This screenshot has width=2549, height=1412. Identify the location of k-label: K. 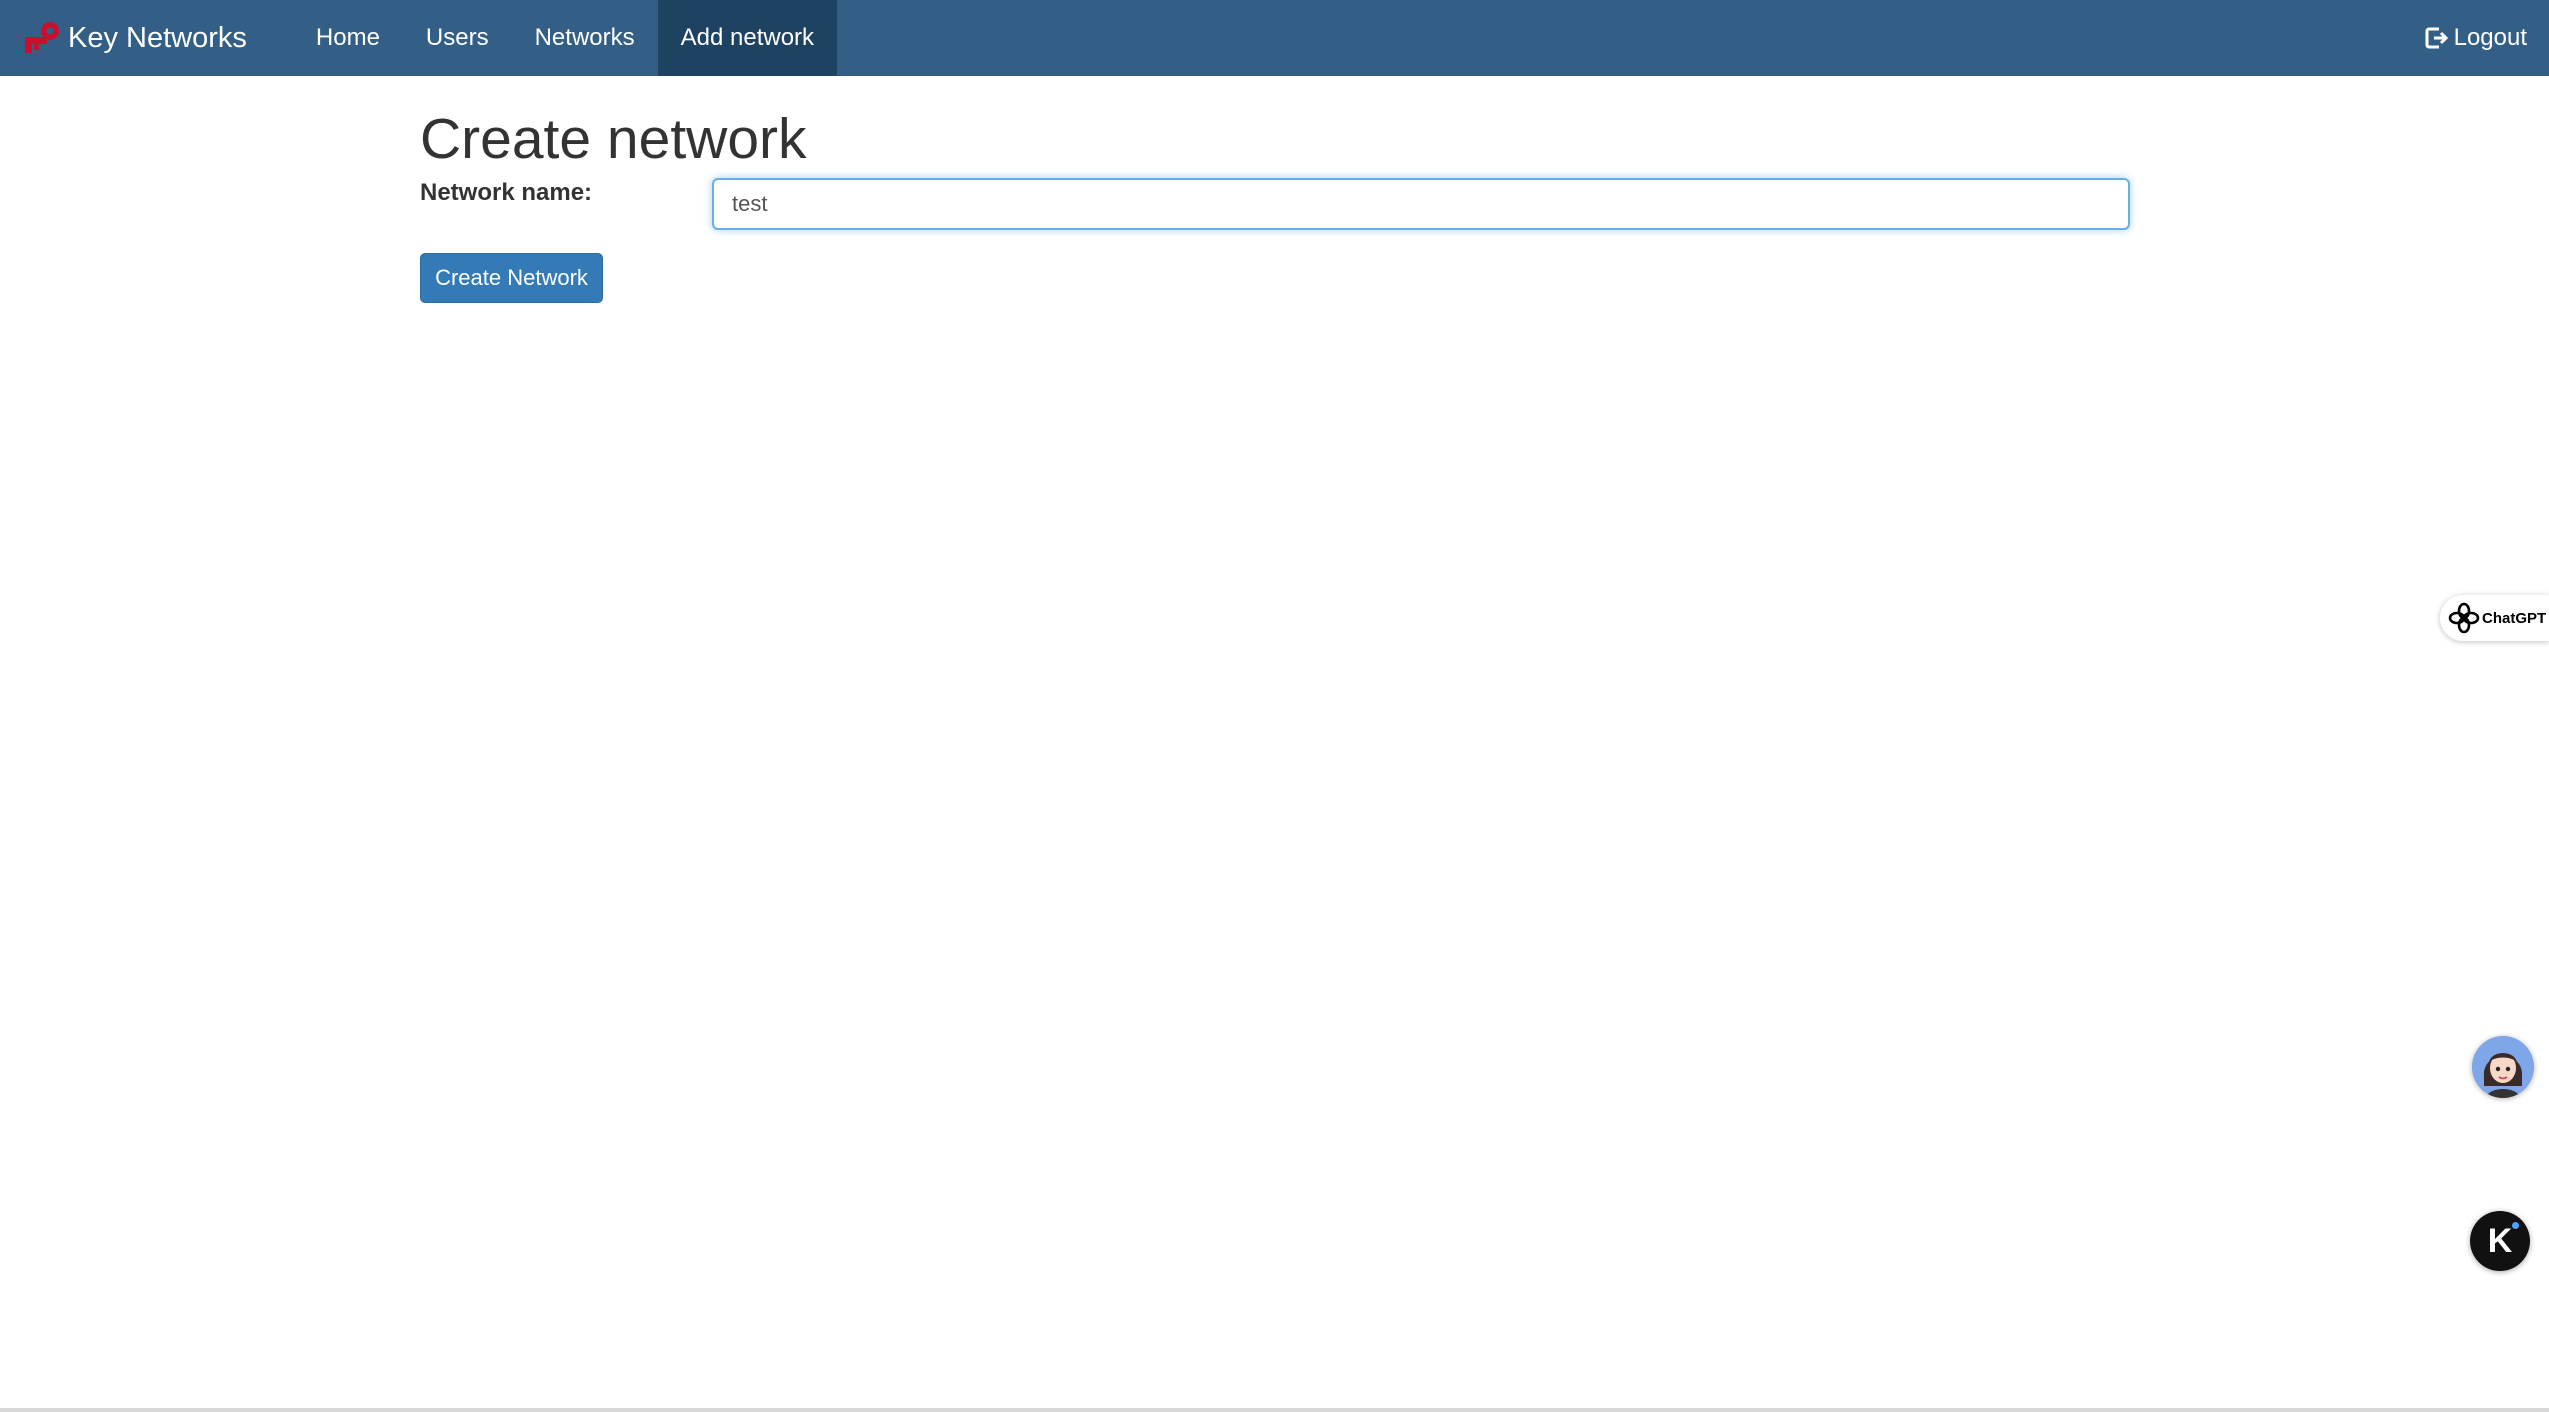
(2500, 1240).